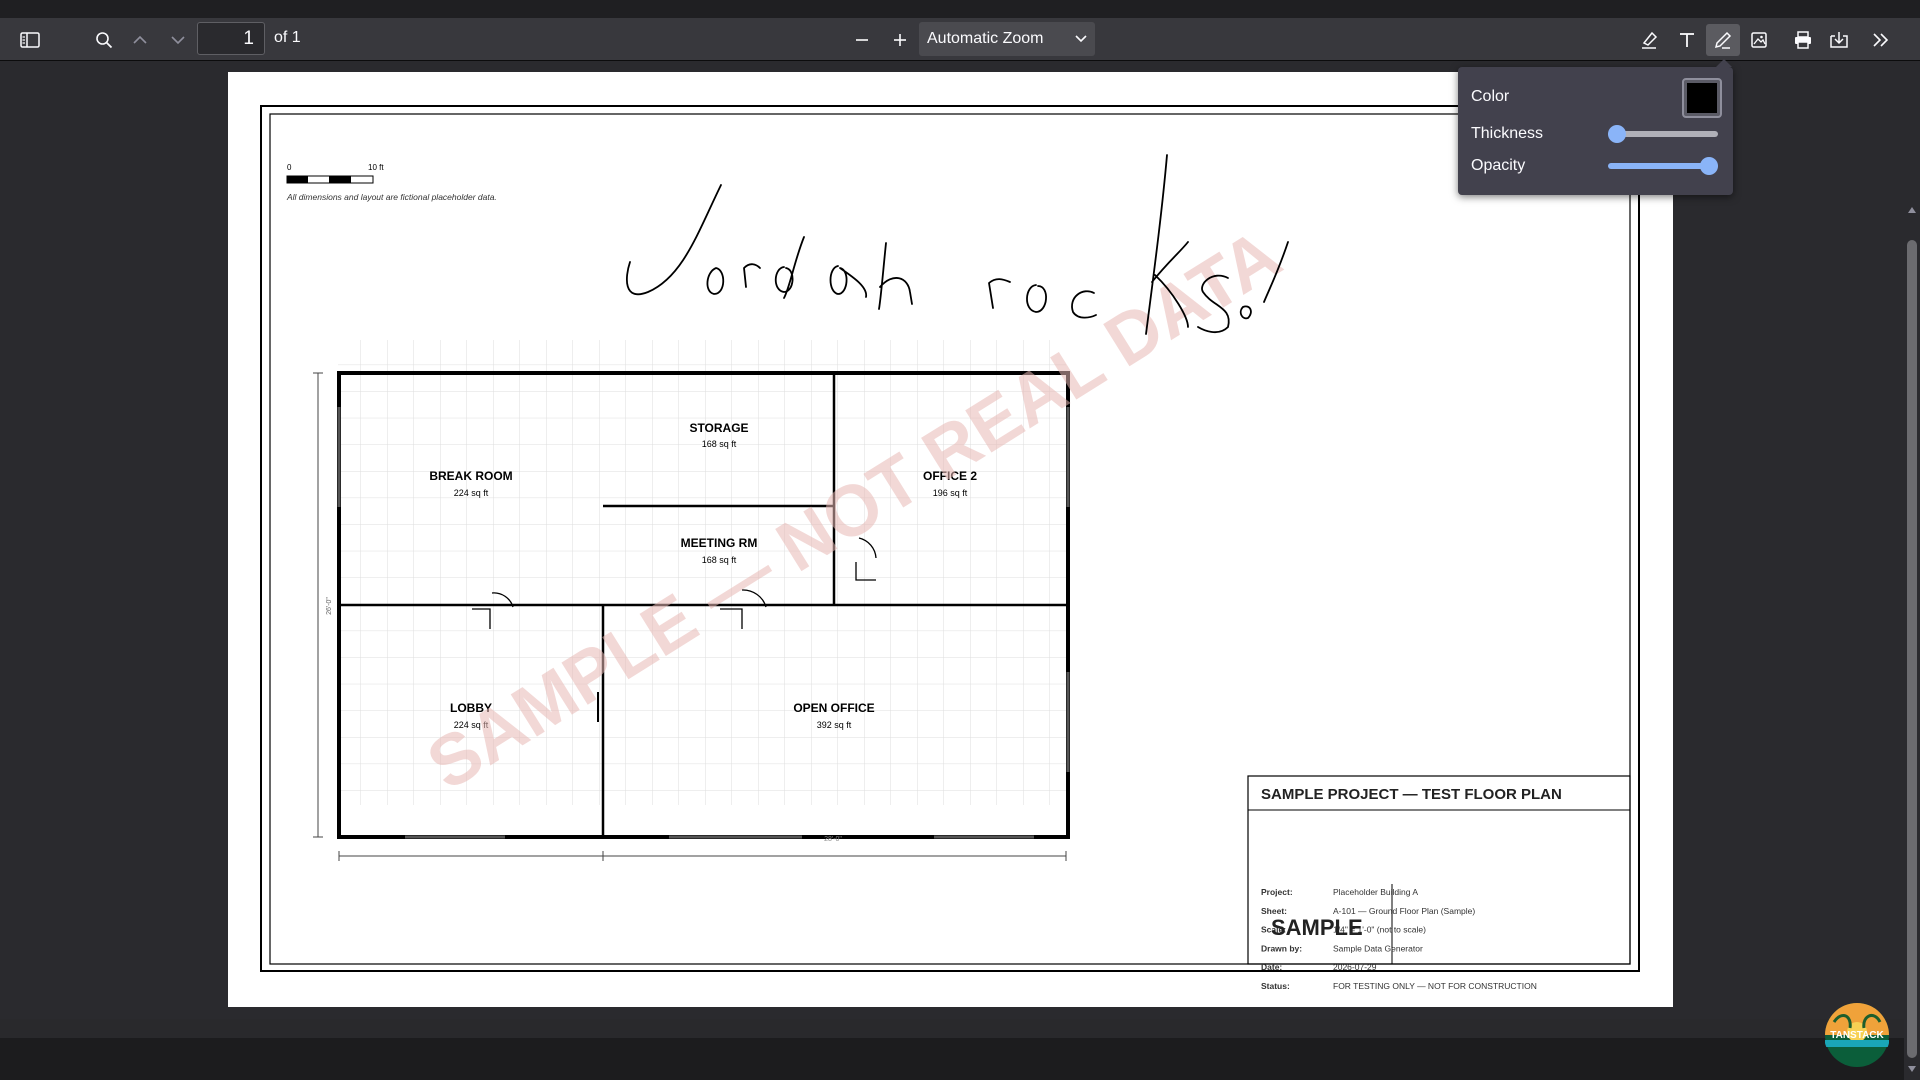 This screenshot has height=1080, width=1920. I want to click on room-area-storage: 168 sq ft, so click(719, 444).